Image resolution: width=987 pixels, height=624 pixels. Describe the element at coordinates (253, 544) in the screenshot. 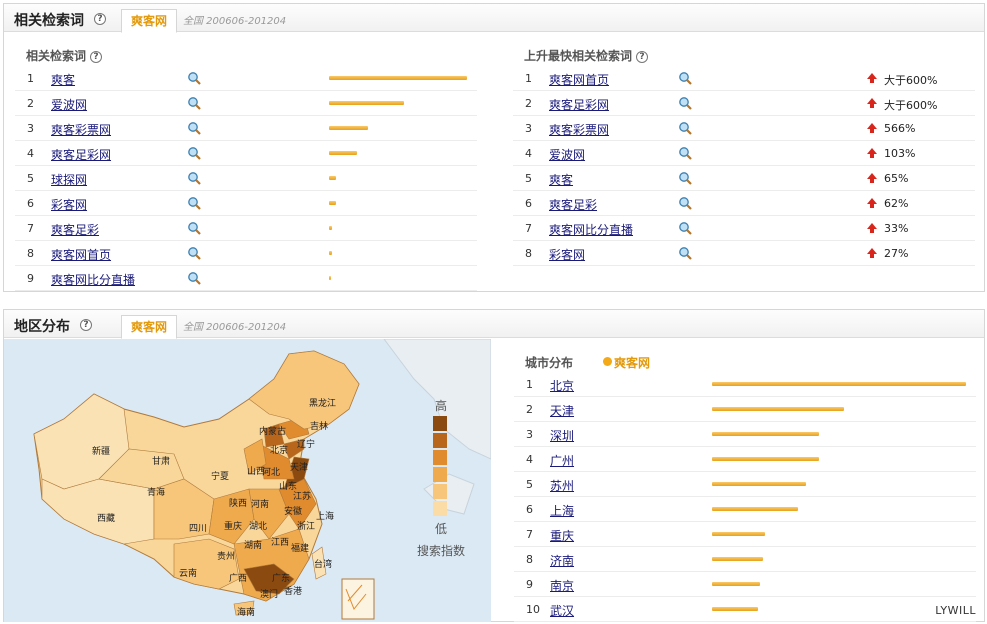

I see `province-label: 湖南` at that location.